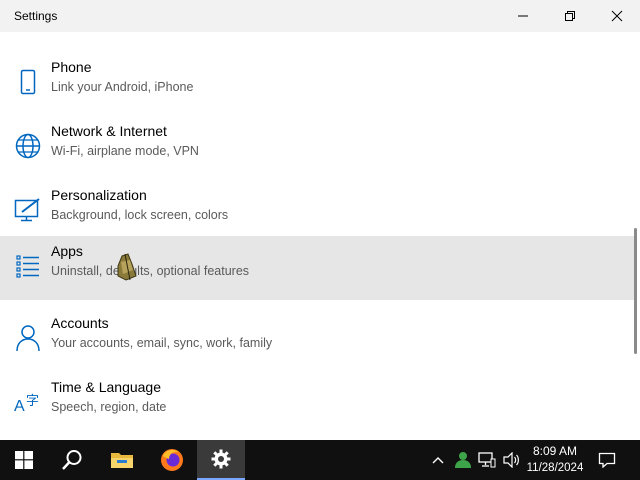  Describe the element at coordinates (140, 215) in the screenshot. I see `category-description: Background, lock screen, colors` at that location.